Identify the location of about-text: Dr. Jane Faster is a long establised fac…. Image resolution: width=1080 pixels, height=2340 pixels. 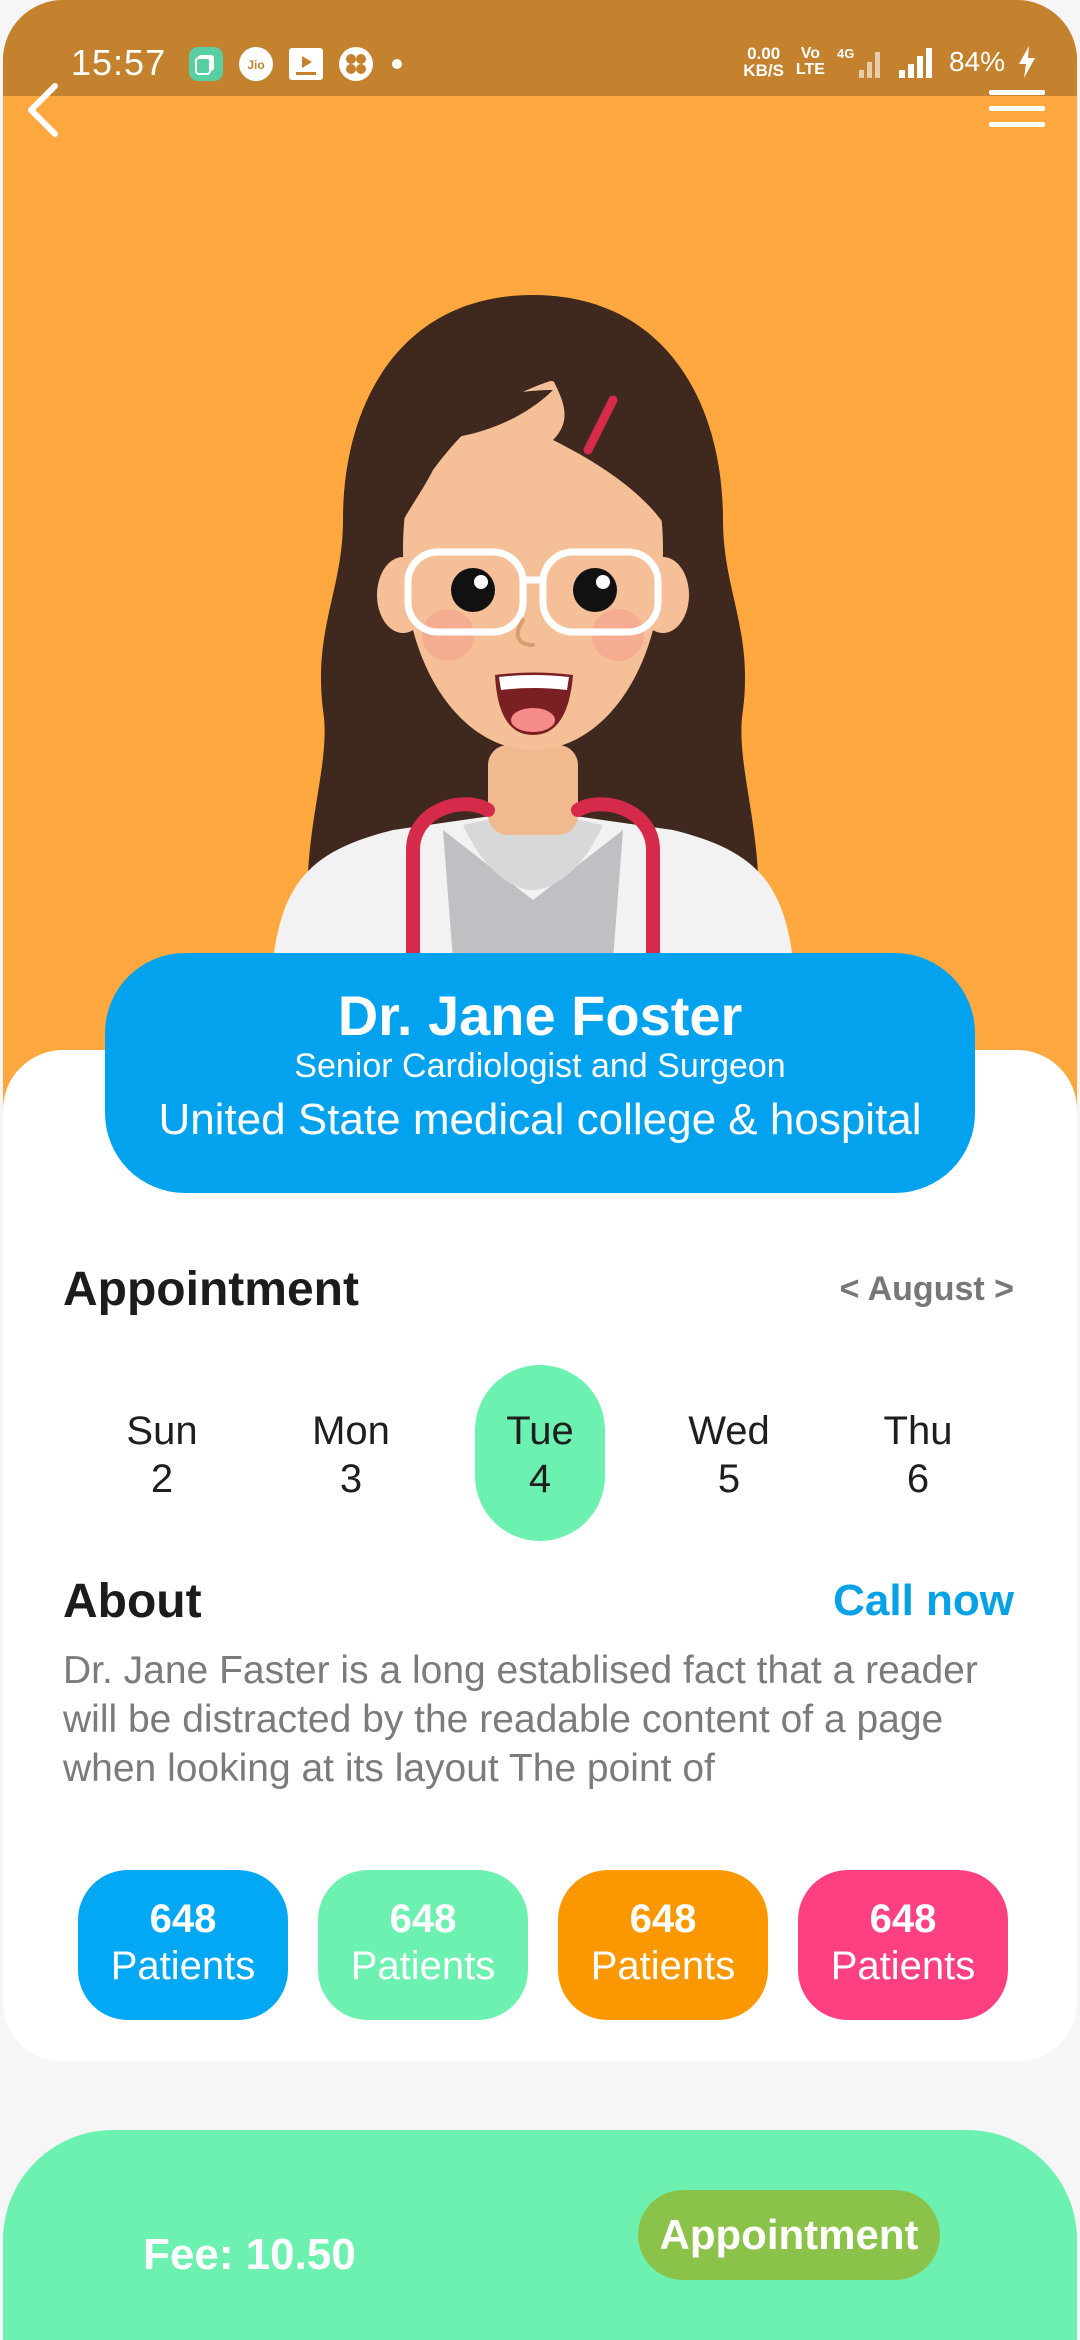
(520, 1719).